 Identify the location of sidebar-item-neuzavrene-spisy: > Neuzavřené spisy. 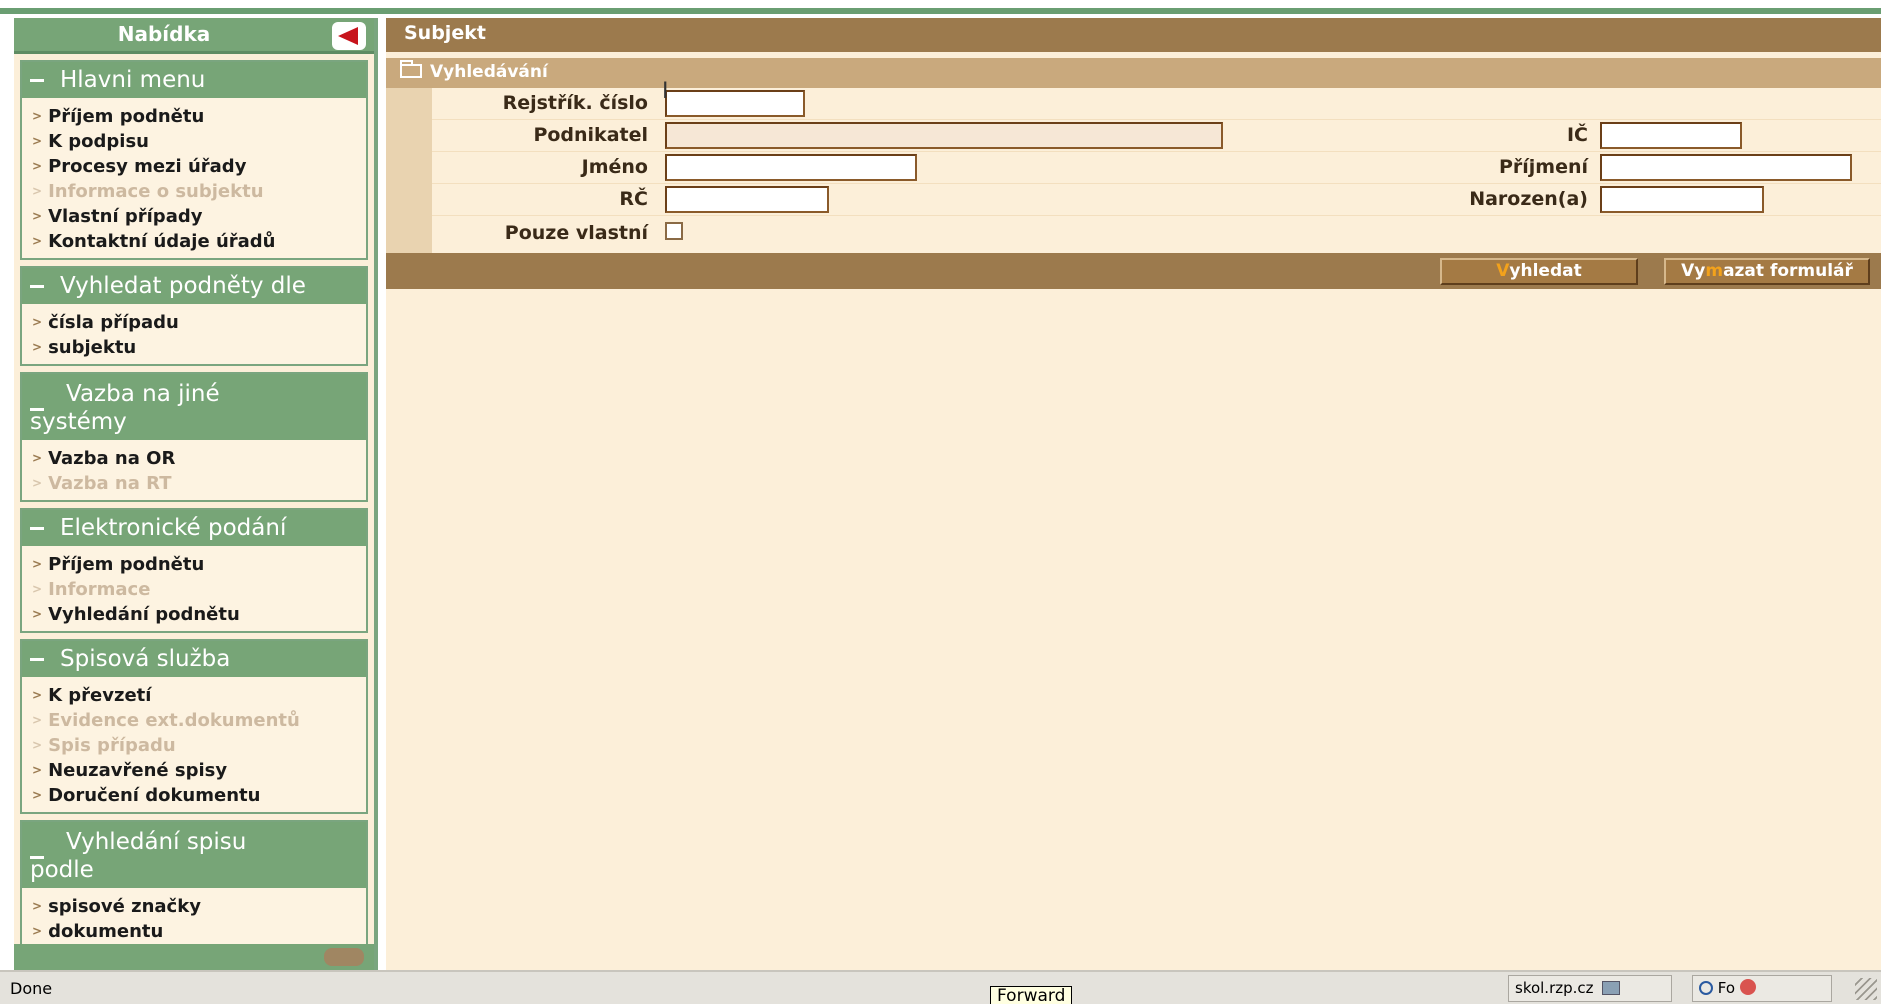
(199, 770).